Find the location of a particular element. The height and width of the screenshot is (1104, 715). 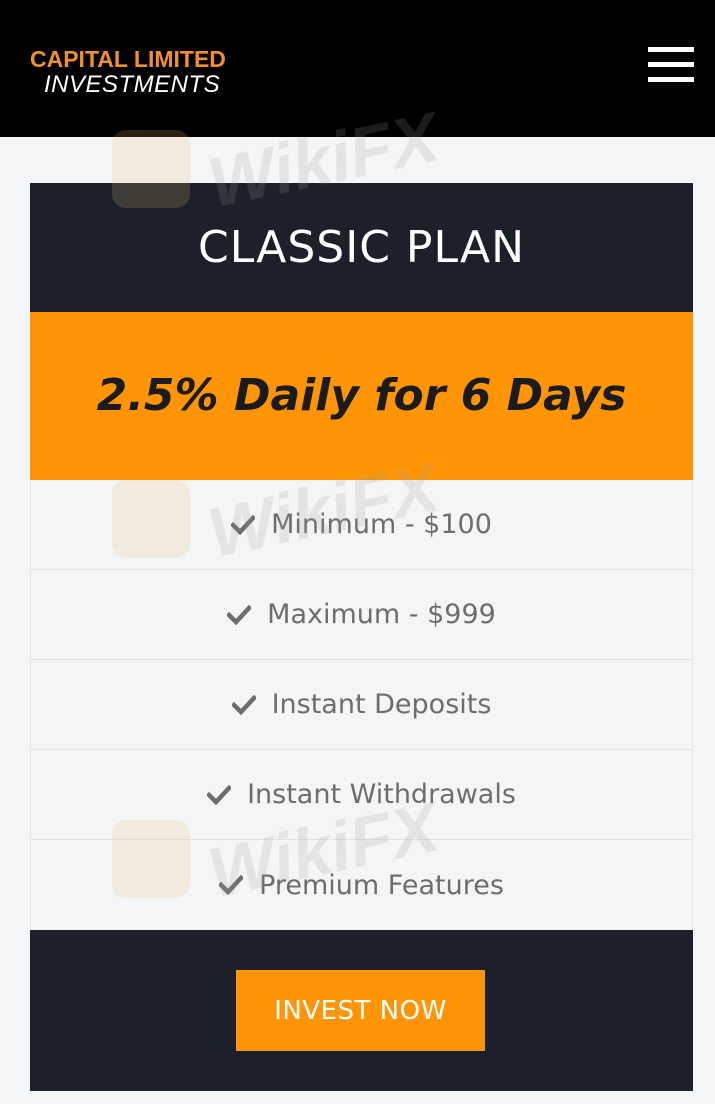

plan-title: CLASSIC PLAN is located at coordinates (361, 247).